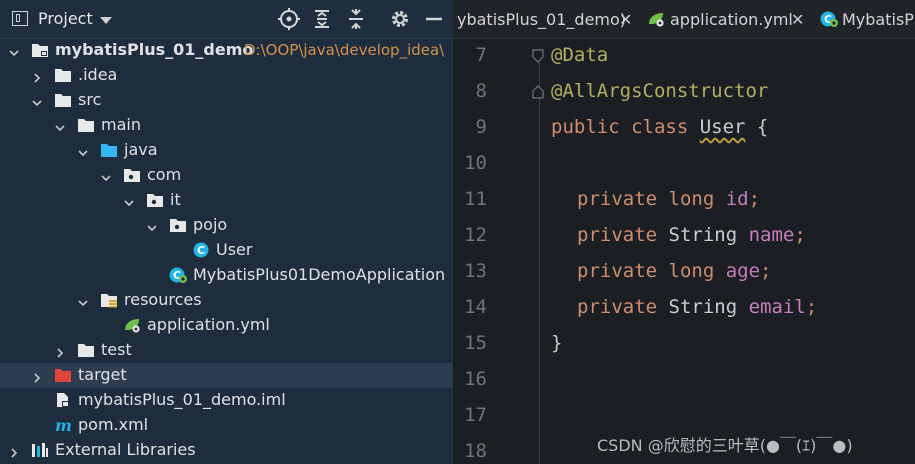 The image size is (915, 464). I want to click on tree-item-idea: .idea, so click(226, 75).